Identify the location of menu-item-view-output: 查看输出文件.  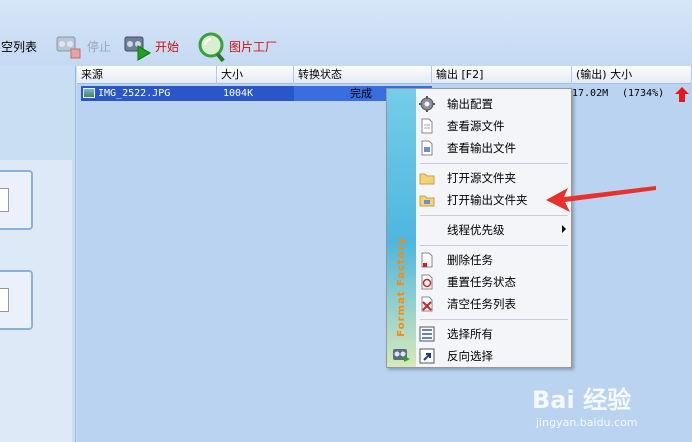
(494, 147).